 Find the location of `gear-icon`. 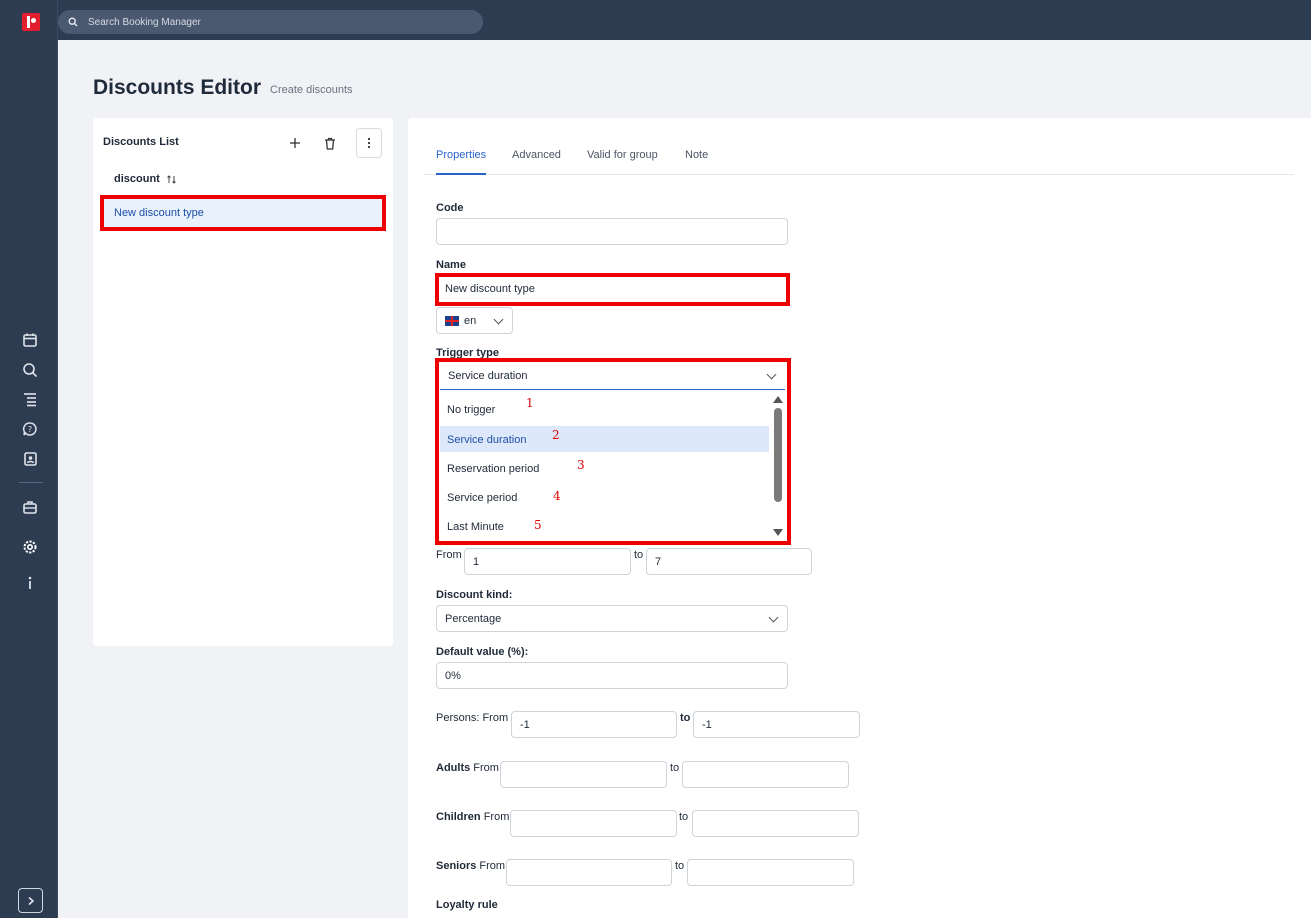

gear-icon is located at coordinates (30, 547).